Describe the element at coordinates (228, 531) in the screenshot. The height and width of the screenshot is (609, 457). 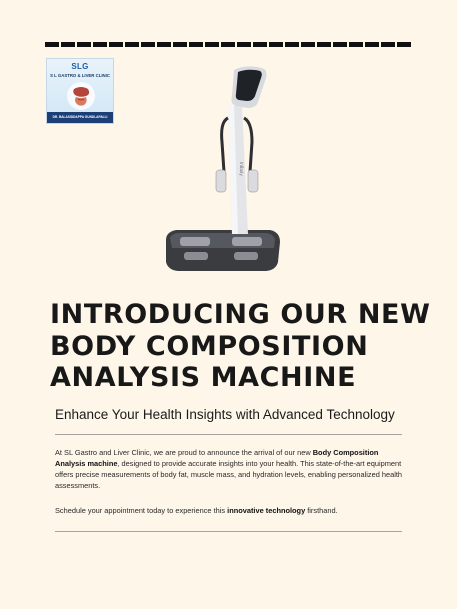
I see `divider-bottom` at that location.